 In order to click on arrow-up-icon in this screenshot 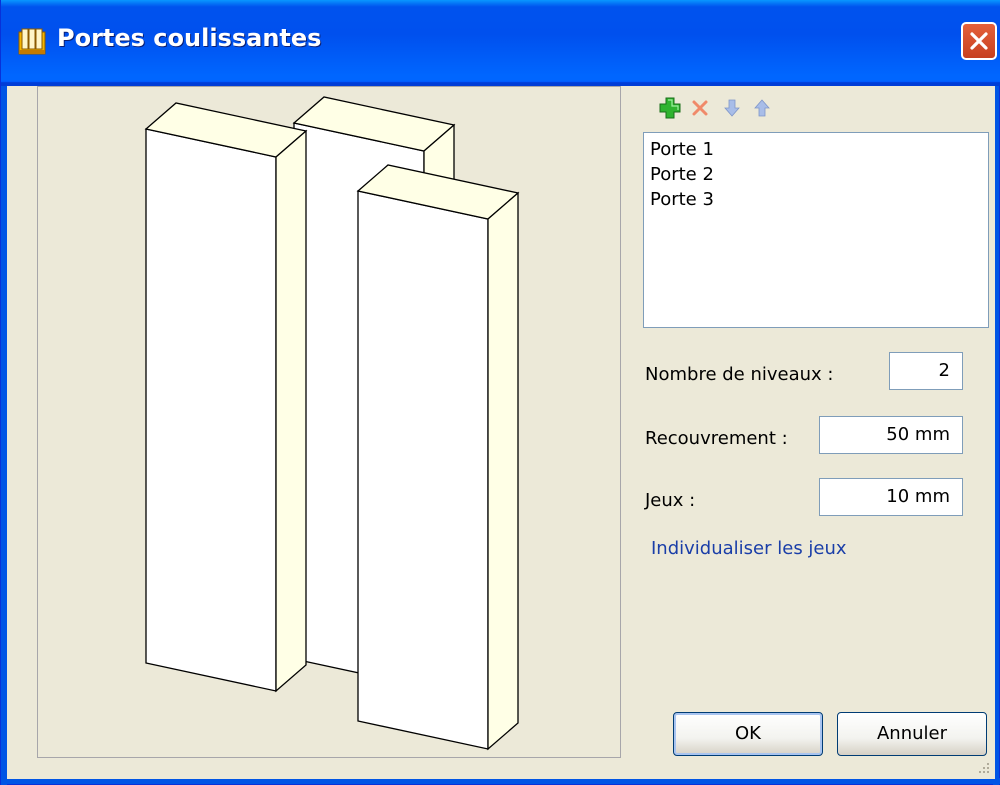, I will do `click(762, 108)`.